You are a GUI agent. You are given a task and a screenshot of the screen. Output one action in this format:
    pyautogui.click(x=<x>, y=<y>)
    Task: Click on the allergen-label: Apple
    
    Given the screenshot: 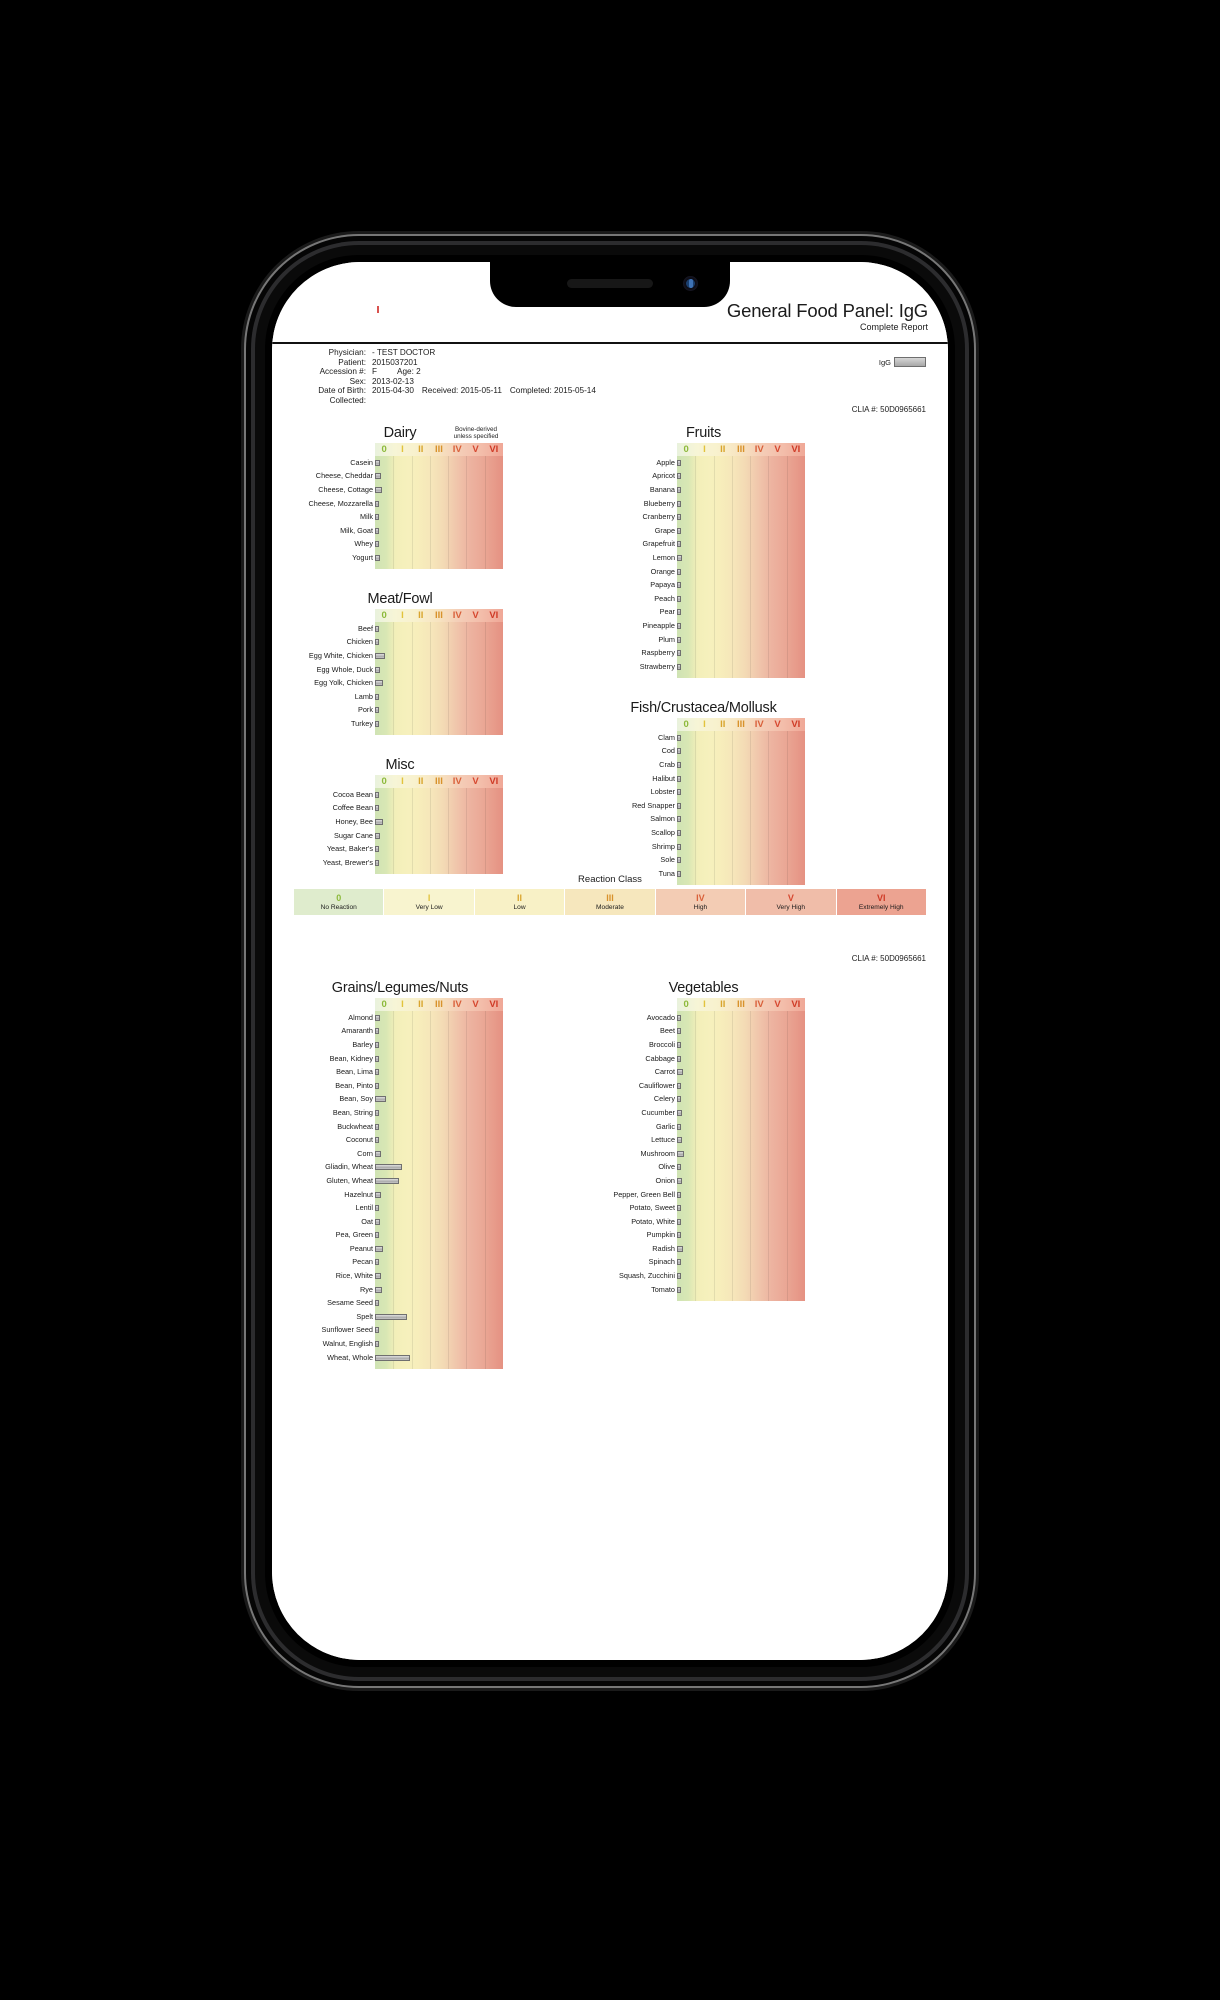 What is the action you would take?
    pyautogui.click(x=665, y=462)
    